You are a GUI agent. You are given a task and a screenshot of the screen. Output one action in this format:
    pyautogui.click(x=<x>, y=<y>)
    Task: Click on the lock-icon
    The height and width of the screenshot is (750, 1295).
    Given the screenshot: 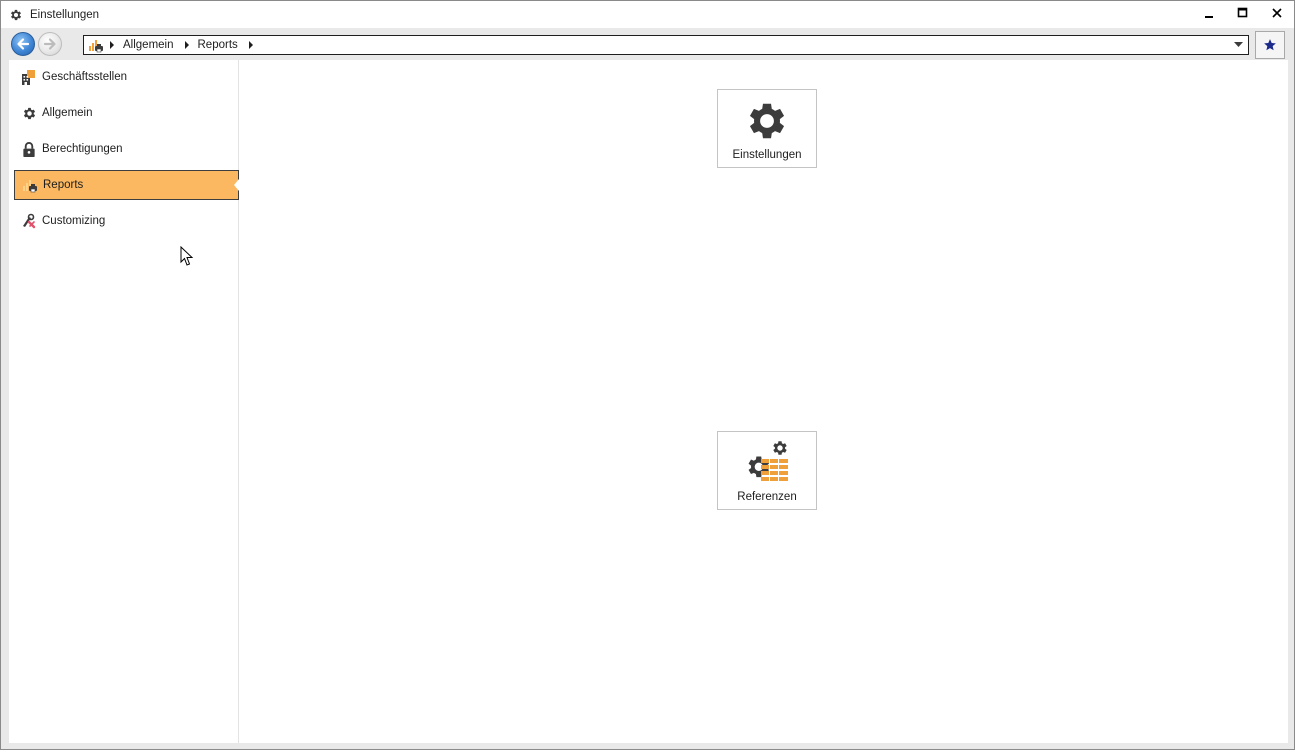 What is the action you would take?
    pyautogui.click(x=29, y=149)
    